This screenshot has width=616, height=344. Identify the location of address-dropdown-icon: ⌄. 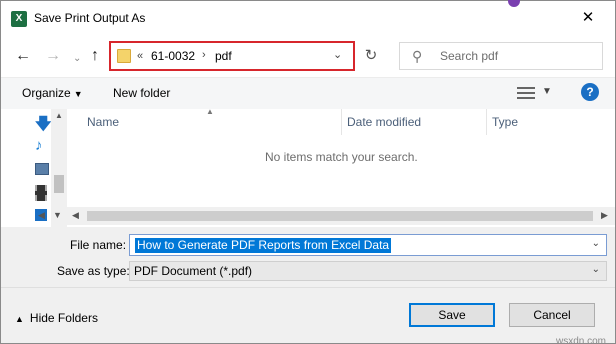
(337, 54).